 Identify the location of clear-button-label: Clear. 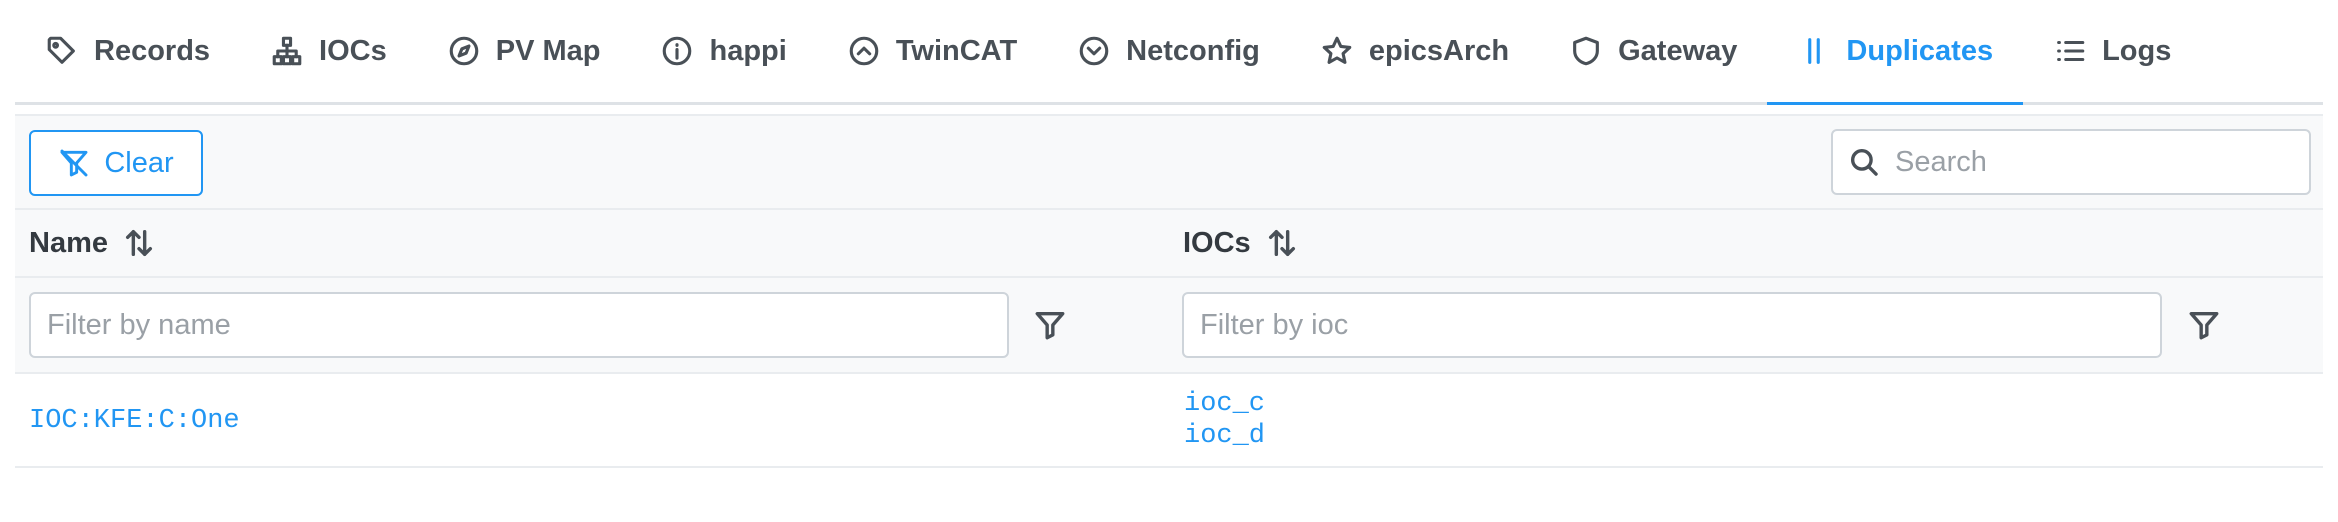
(139, 162).